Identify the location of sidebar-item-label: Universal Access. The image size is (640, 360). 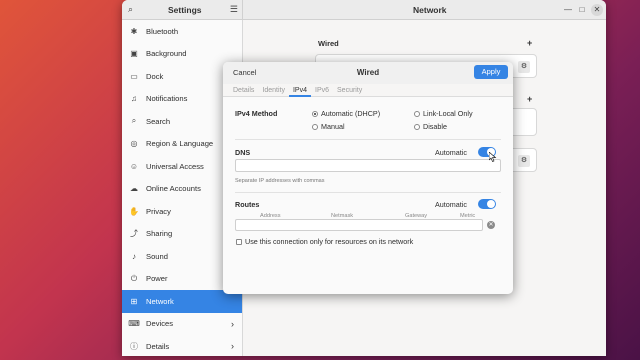
(175, 166).